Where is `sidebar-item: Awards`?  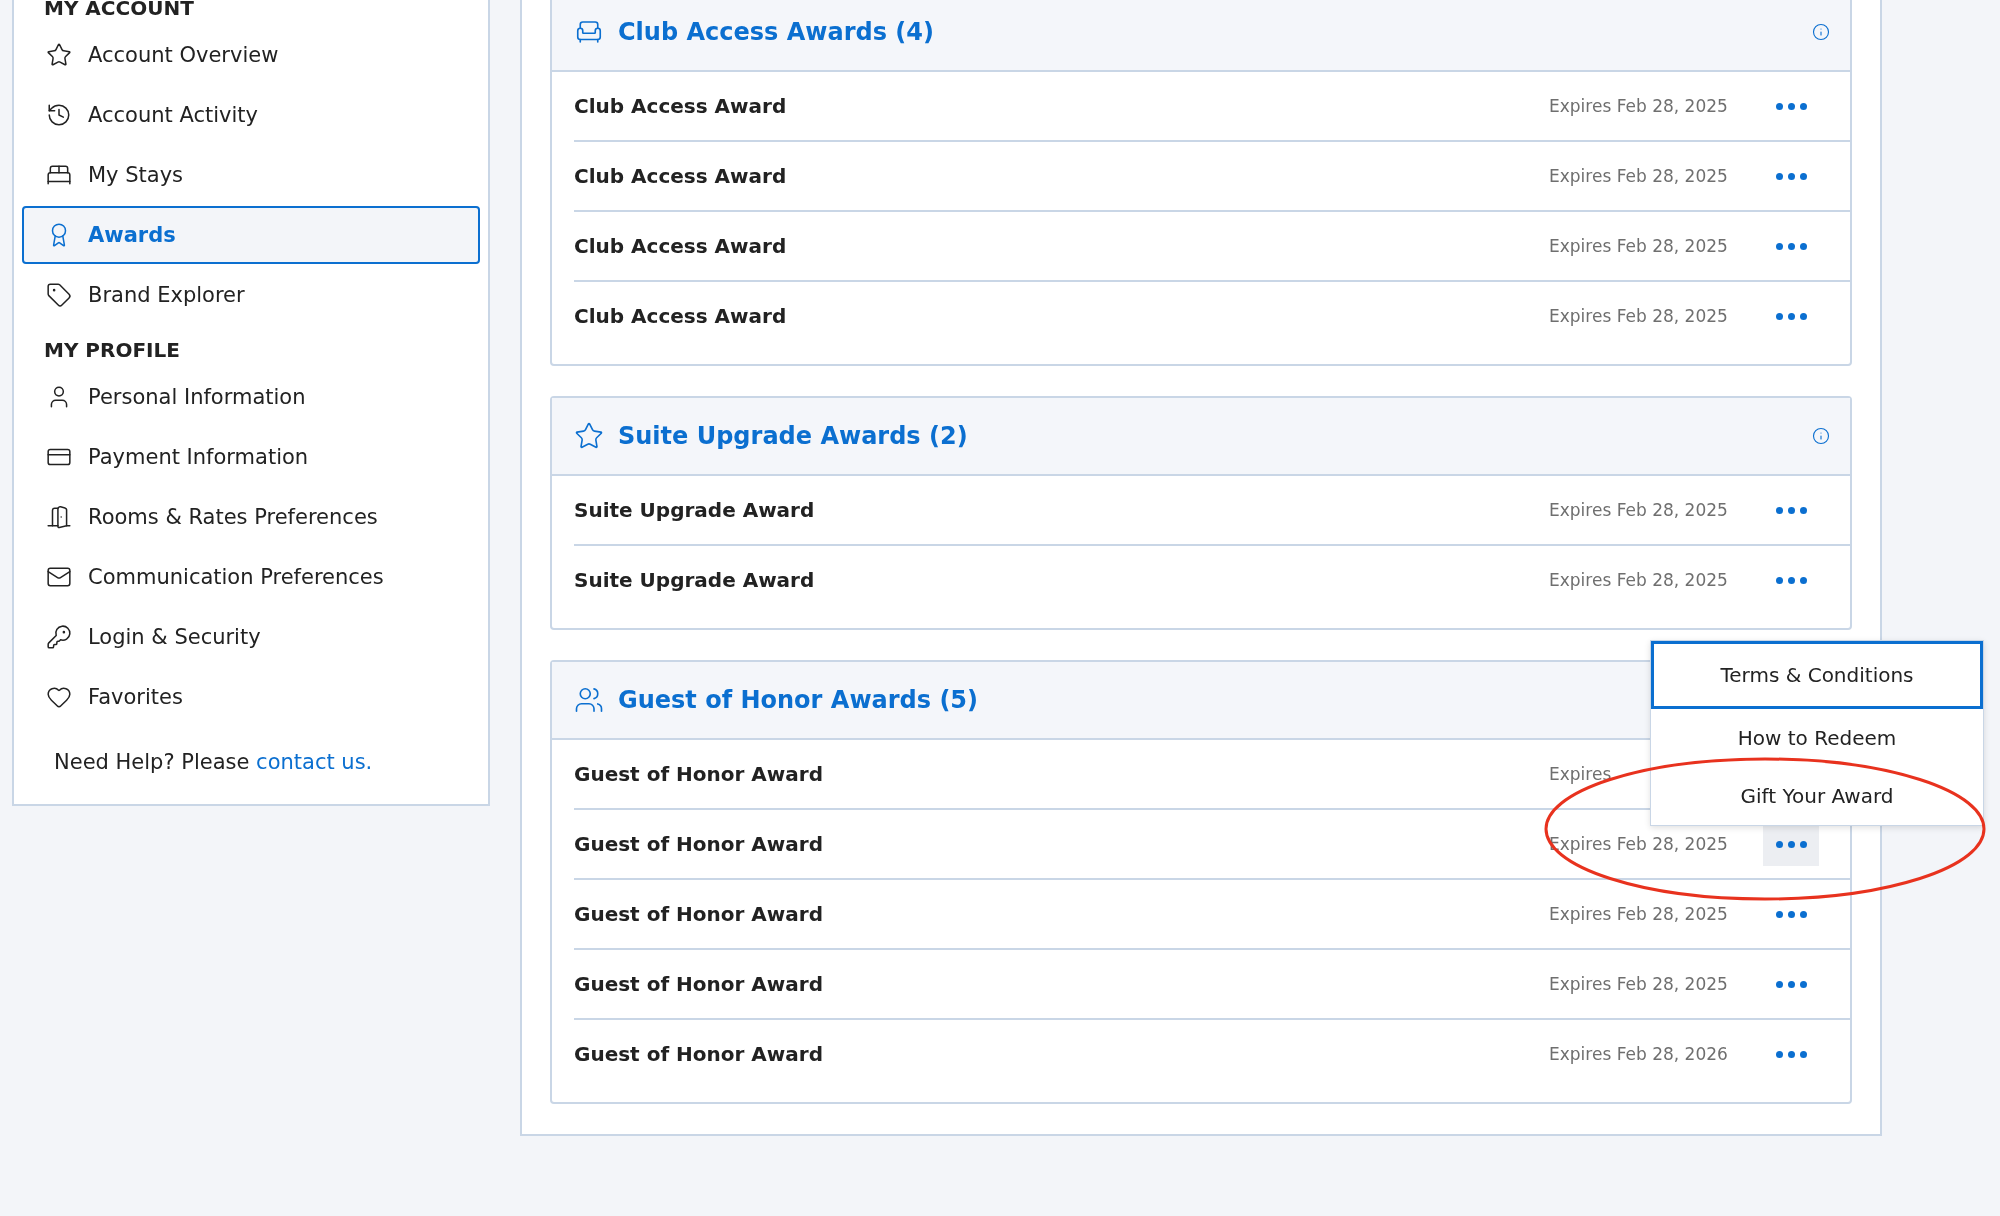 sidebar-item: Awards is located at coordinates (251, 235).